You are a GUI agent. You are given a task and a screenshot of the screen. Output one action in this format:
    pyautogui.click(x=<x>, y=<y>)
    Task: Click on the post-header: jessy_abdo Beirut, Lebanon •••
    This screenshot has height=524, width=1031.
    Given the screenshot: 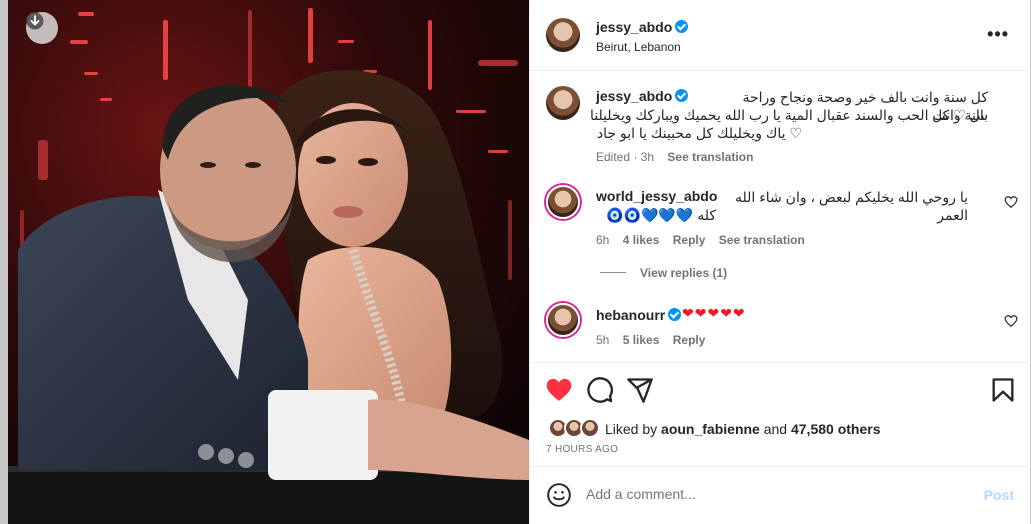 What is the action you would take?
    pyautogui.click(x=780, y=35)
    